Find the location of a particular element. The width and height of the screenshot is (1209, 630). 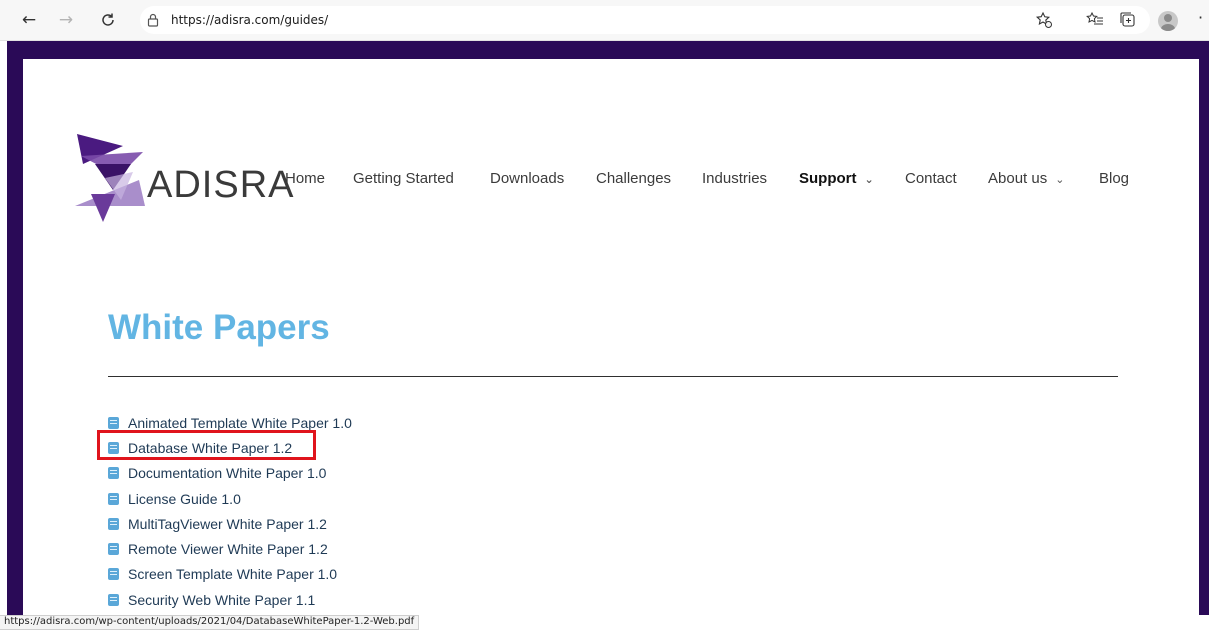

avatar-head is located at coordinates (1168, 18).